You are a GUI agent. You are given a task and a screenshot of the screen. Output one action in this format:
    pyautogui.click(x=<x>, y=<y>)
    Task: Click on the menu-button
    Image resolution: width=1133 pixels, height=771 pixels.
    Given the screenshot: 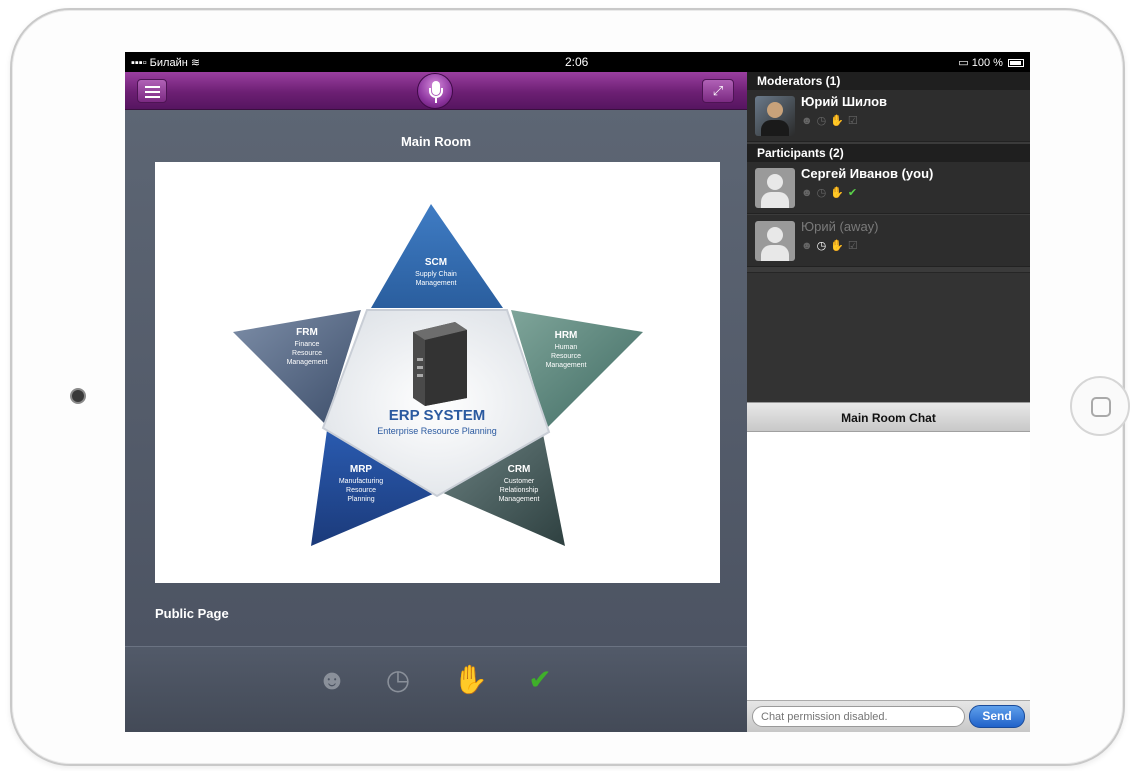 What is the action you would take?
    pyautogui.click(x=152, y=91)
    